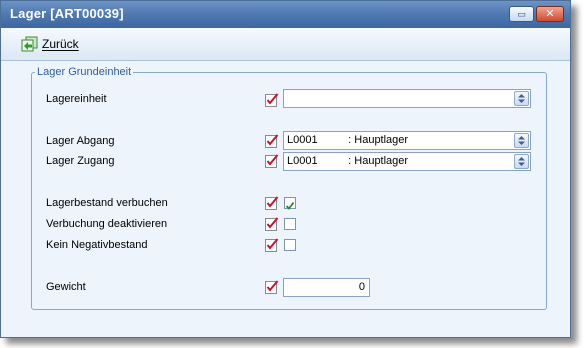 This screenshot has width=584, height=348. What do you see at coordinates (107, 224) in the screenshot?
I see `verbuchung-deaktivieren-label: Verbuchung deaktivieren` at bounding box center [107, 224].